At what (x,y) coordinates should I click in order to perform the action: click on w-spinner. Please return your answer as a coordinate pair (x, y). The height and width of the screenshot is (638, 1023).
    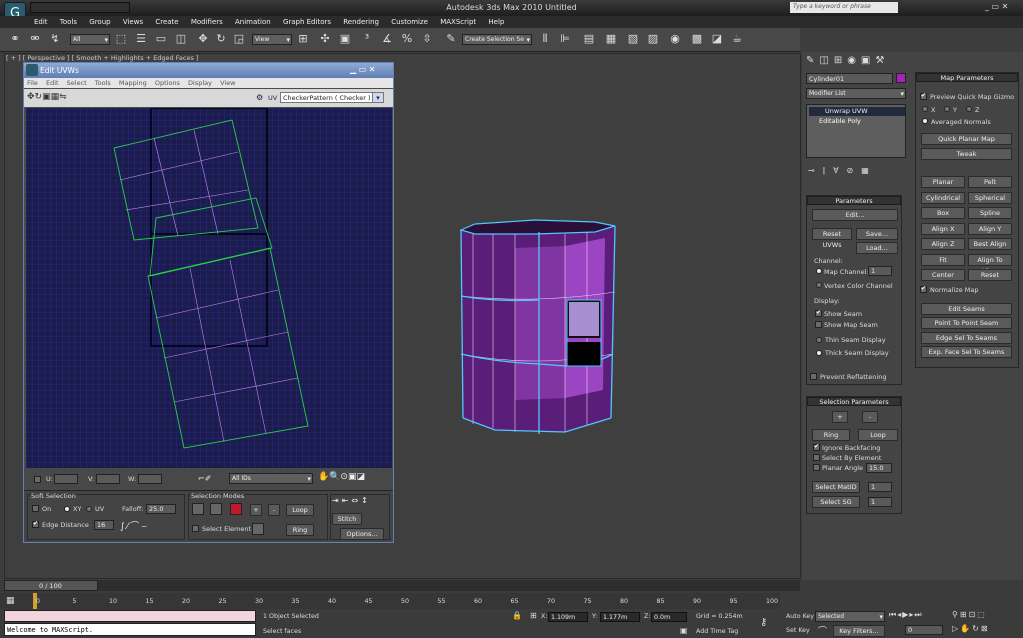
    Looking at the image, I should click on (150, 479).